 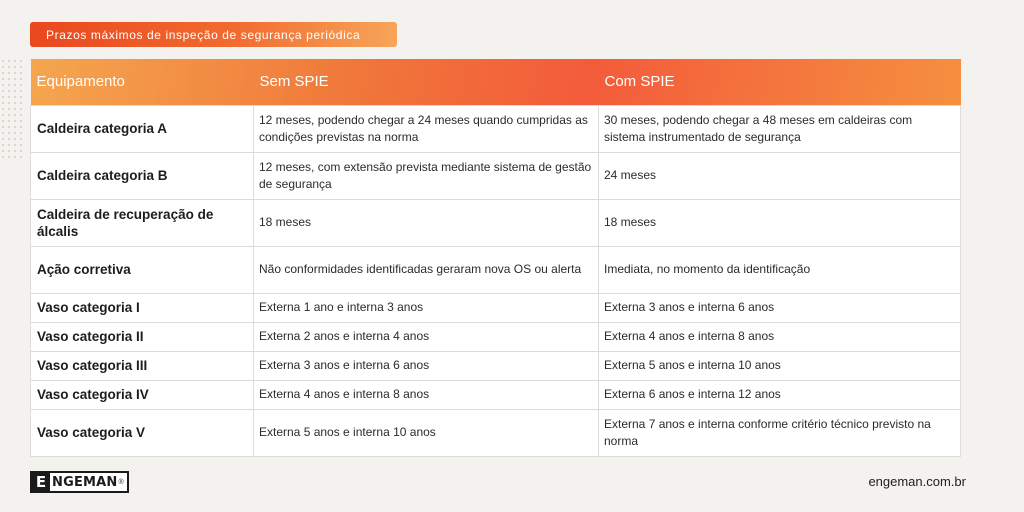 What do you see at coordinates (779, 336) in the screenshot?
I see `com-spie-cell: Externa 4 anos e interna 8 anos` at bounding box center [779, 336].